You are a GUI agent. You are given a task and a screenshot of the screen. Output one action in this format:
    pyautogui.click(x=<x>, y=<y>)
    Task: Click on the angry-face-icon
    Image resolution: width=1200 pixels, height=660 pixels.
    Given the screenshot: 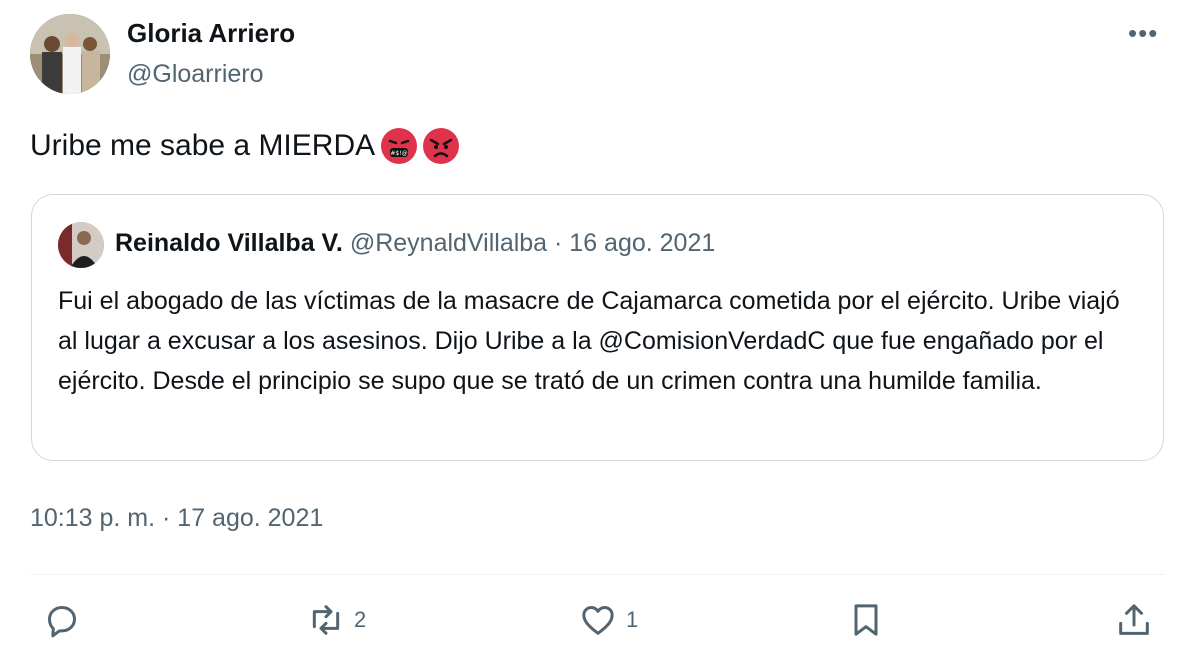 What is the action you would take?
    pyautogui.click(x=441, y=146)
    